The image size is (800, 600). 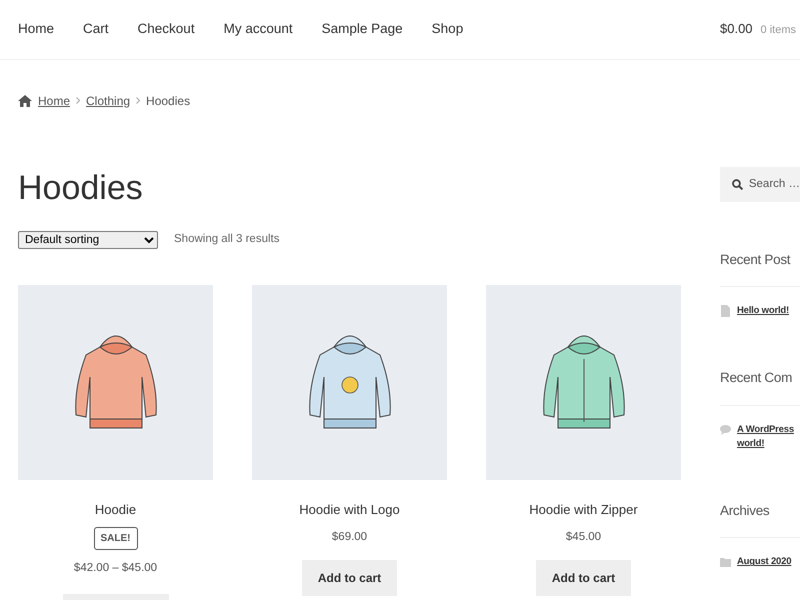 What do you see at coordinates (227, 240) in the screenshot?
I see `result-count: Showing all 3 results` at bounding box center [227, 240].